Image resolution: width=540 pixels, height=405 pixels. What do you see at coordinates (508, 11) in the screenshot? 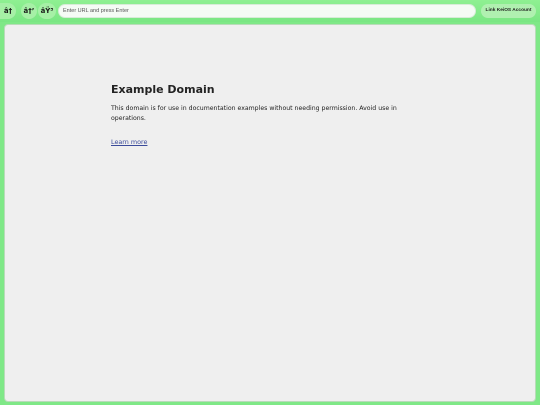
I see `link-account-button: Link KeiOS Account` at bounding box center [508, 11].